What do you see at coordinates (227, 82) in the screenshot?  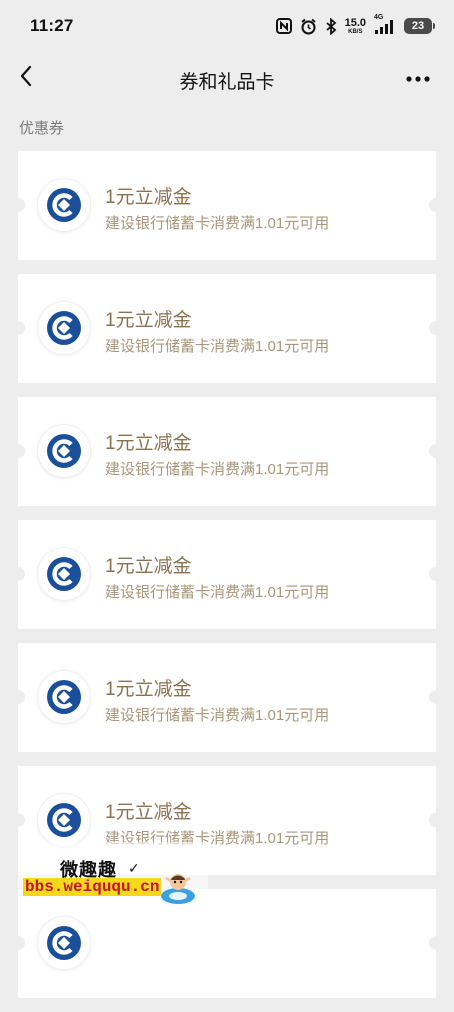 I see `page-title: 券和礼品卡` at bounding box center [227, 82].